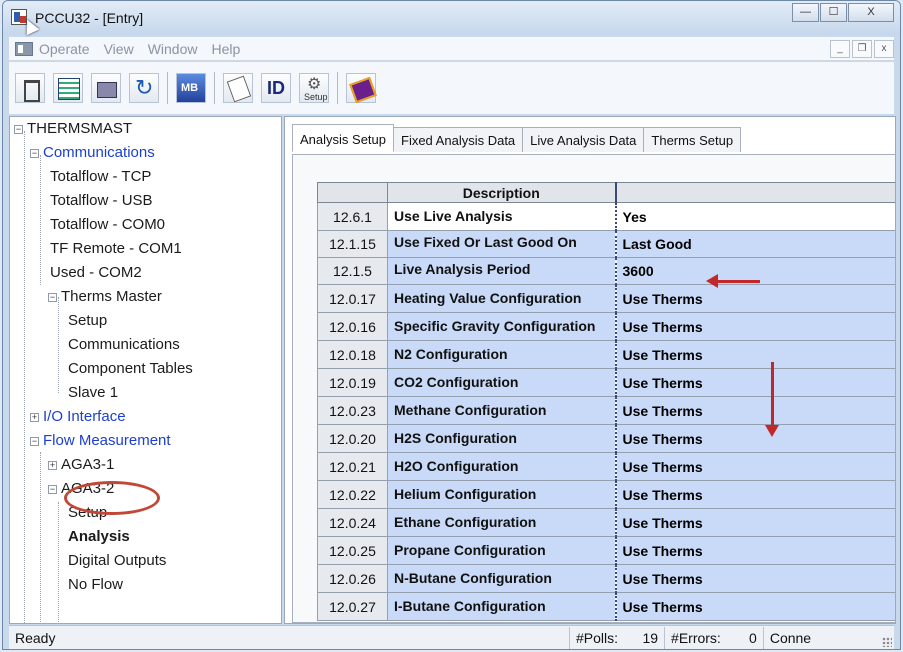 The height and width of the screenshot is (652, 903). I want to click on setup-button: Setup, so click(314, 88).